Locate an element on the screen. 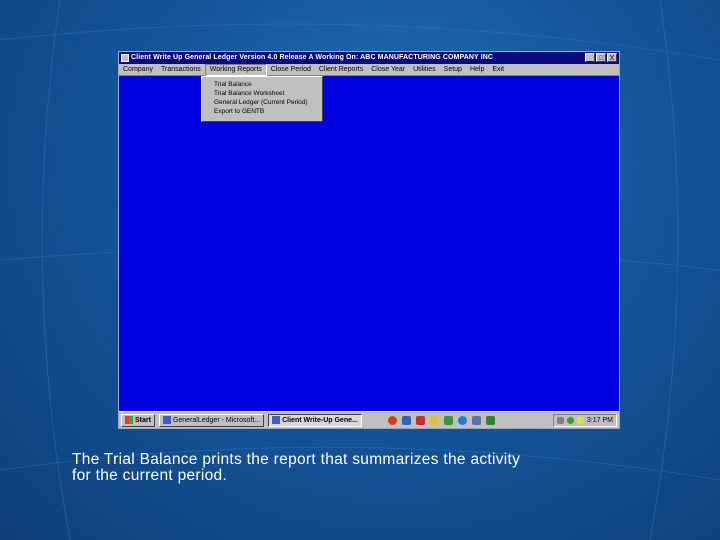 The height and width of the screenshot is (540, 720). menu-utilities: Utilities is located at coordinates (424, 70).